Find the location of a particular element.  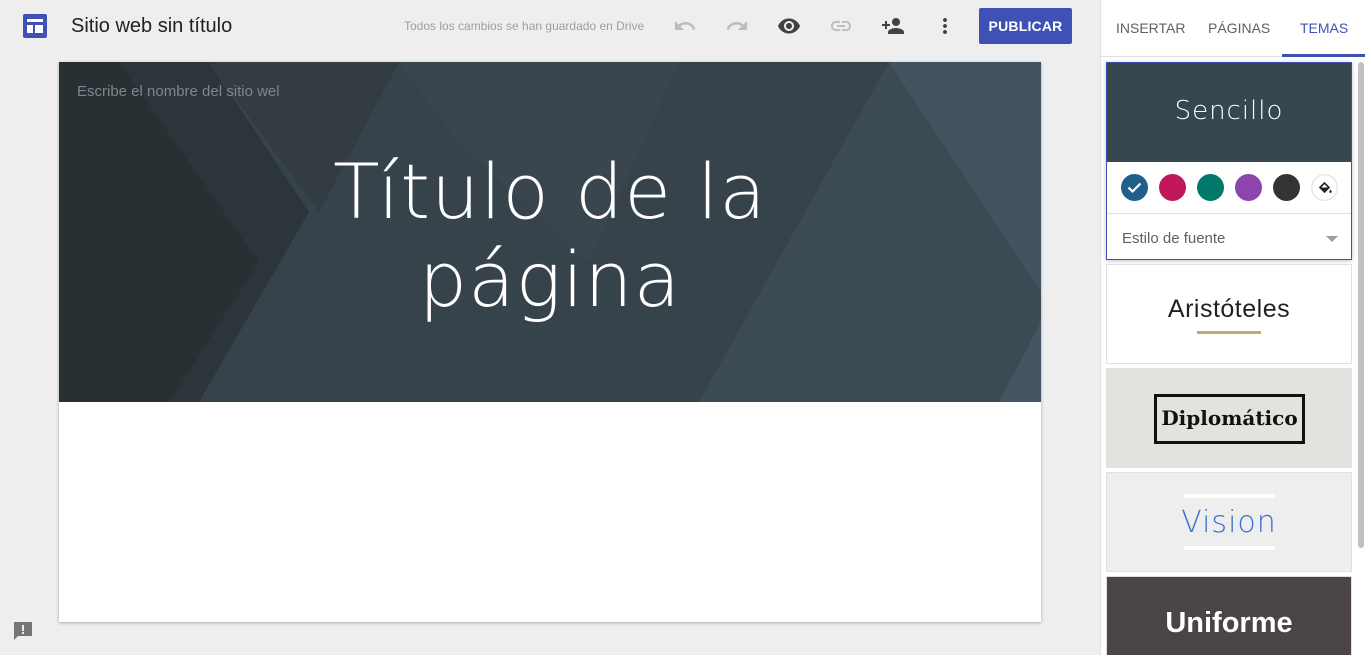

page-title-line-1: Título de la is located at coordinates (550, 191).